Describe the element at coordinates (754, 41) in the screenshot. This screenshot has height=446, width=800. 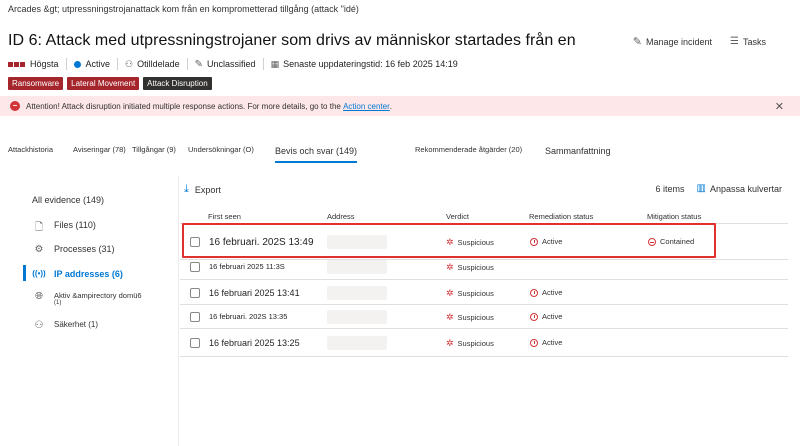
I see `tasks-label: Tasks` at that location.